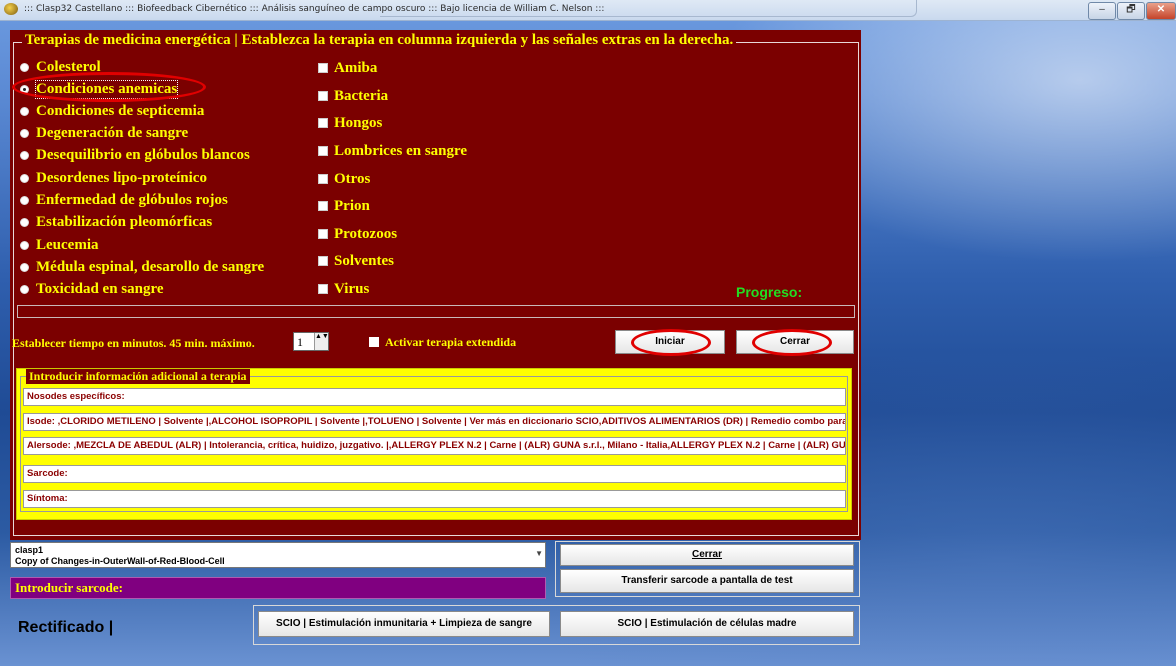 The height and width of the screenshot is (666, 1176). Describe the element at coordinates (434, 474) in the screenshot. I see `sarcode-field: Sarcode:` at that location.